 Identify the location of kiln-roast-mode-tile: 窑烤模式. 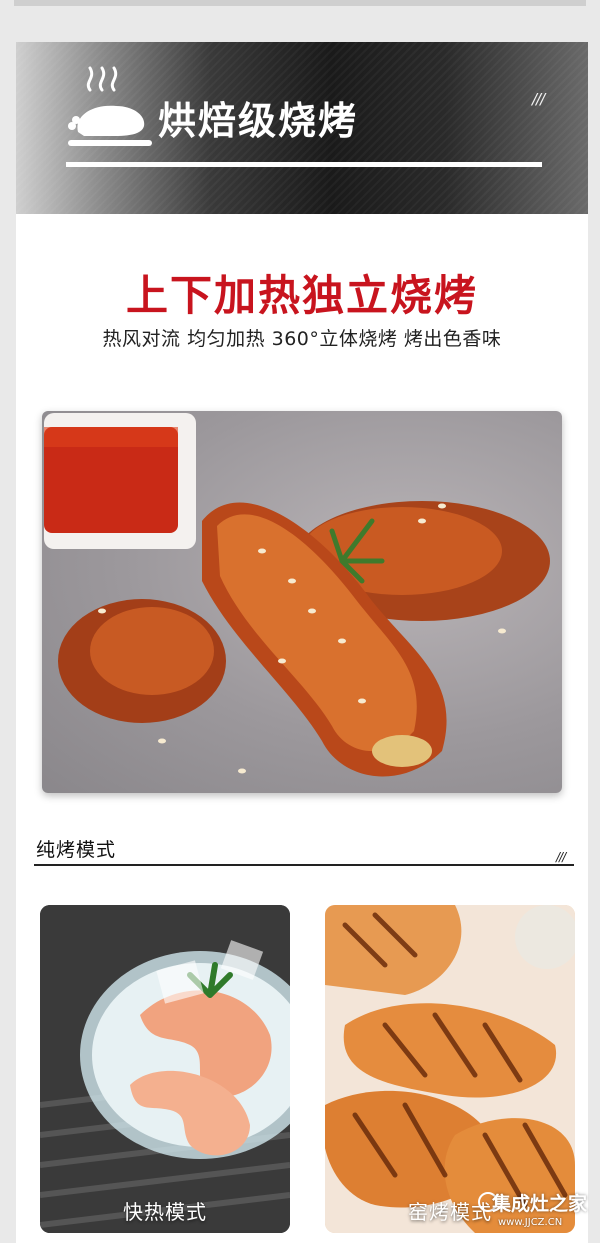
(450, 1069).